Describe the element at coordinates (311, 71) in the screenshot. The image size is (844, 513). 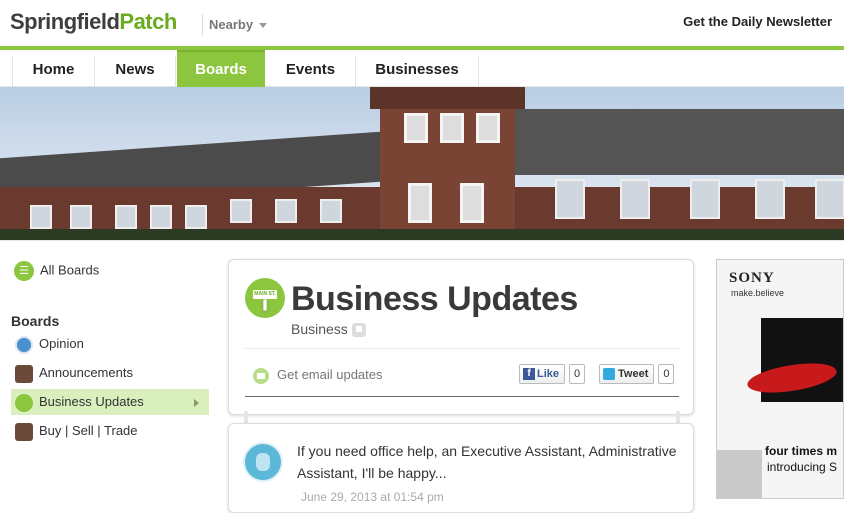
I see `nav-events: Events` at that location.